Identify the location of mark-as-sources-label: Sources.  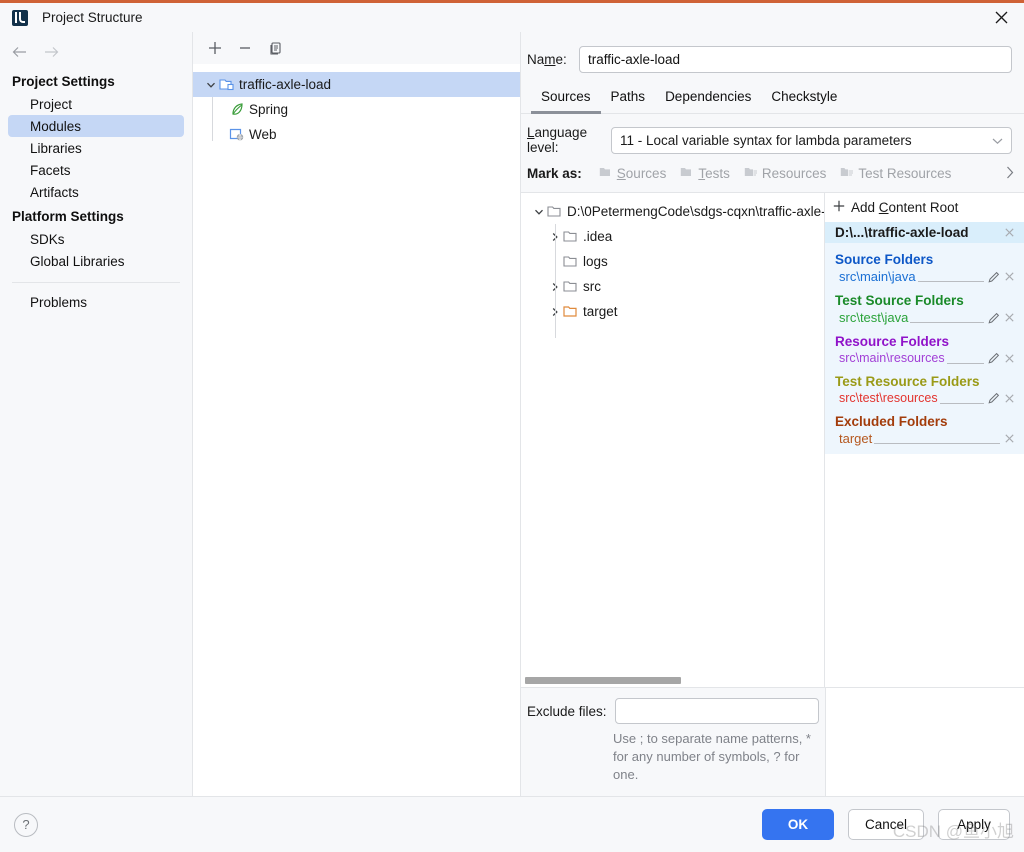
(641, 173).